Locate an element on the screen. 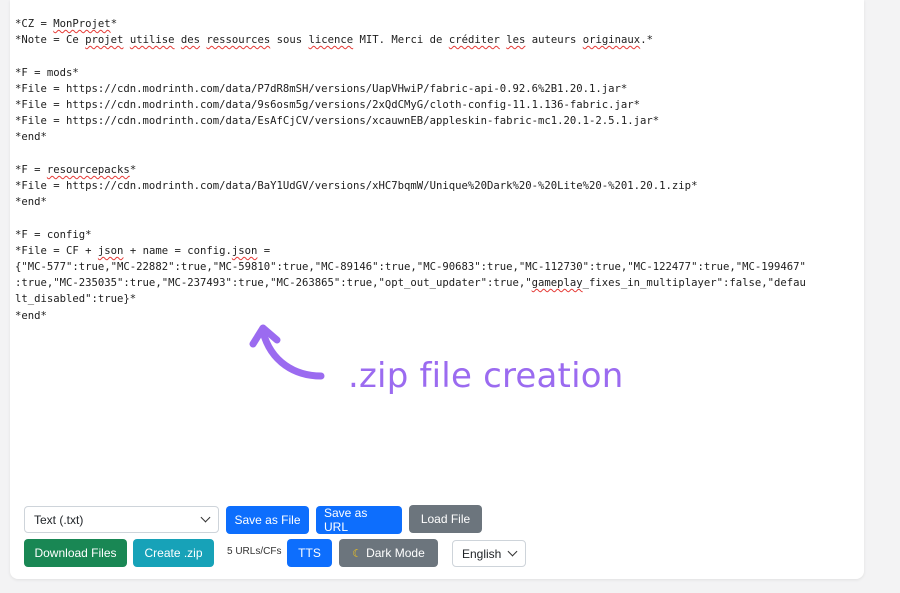 Image resolution: width=900 pixels, height=593 pixels. editor-line: *File = CF + json + name = config.json = is located at coordinates (430, 251).